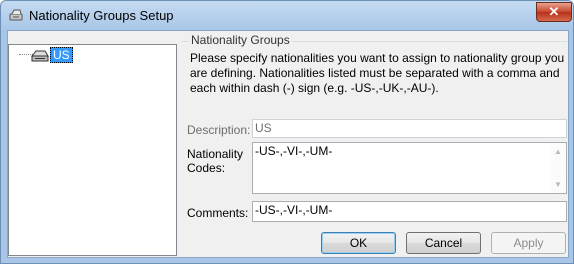 The width and height of the screenshot is (574, 264). I want to click on codes-scrollbar: ▲ ▼, so click(558, 168).